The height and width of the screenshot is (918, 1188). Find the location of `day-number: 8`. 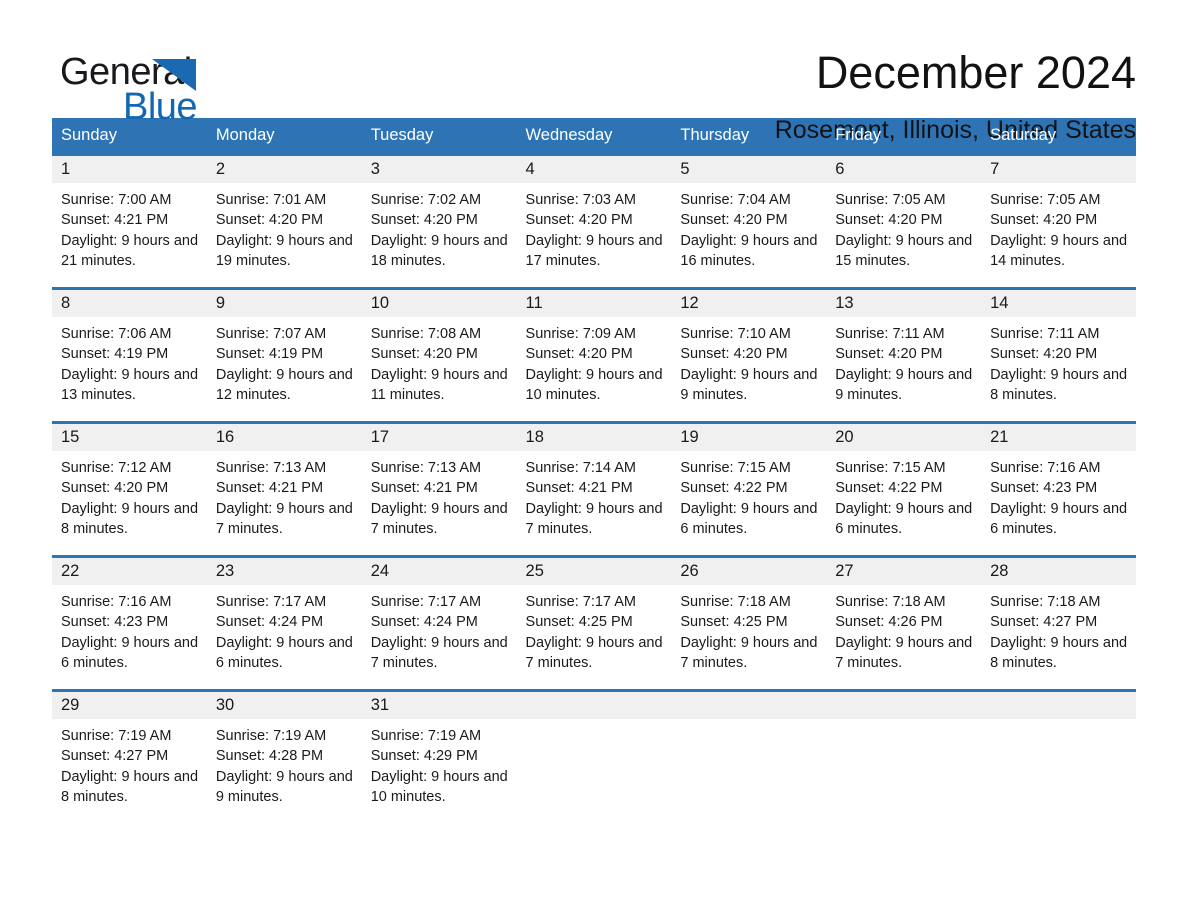

day-number: 8 is located at coordinates (129, 303).